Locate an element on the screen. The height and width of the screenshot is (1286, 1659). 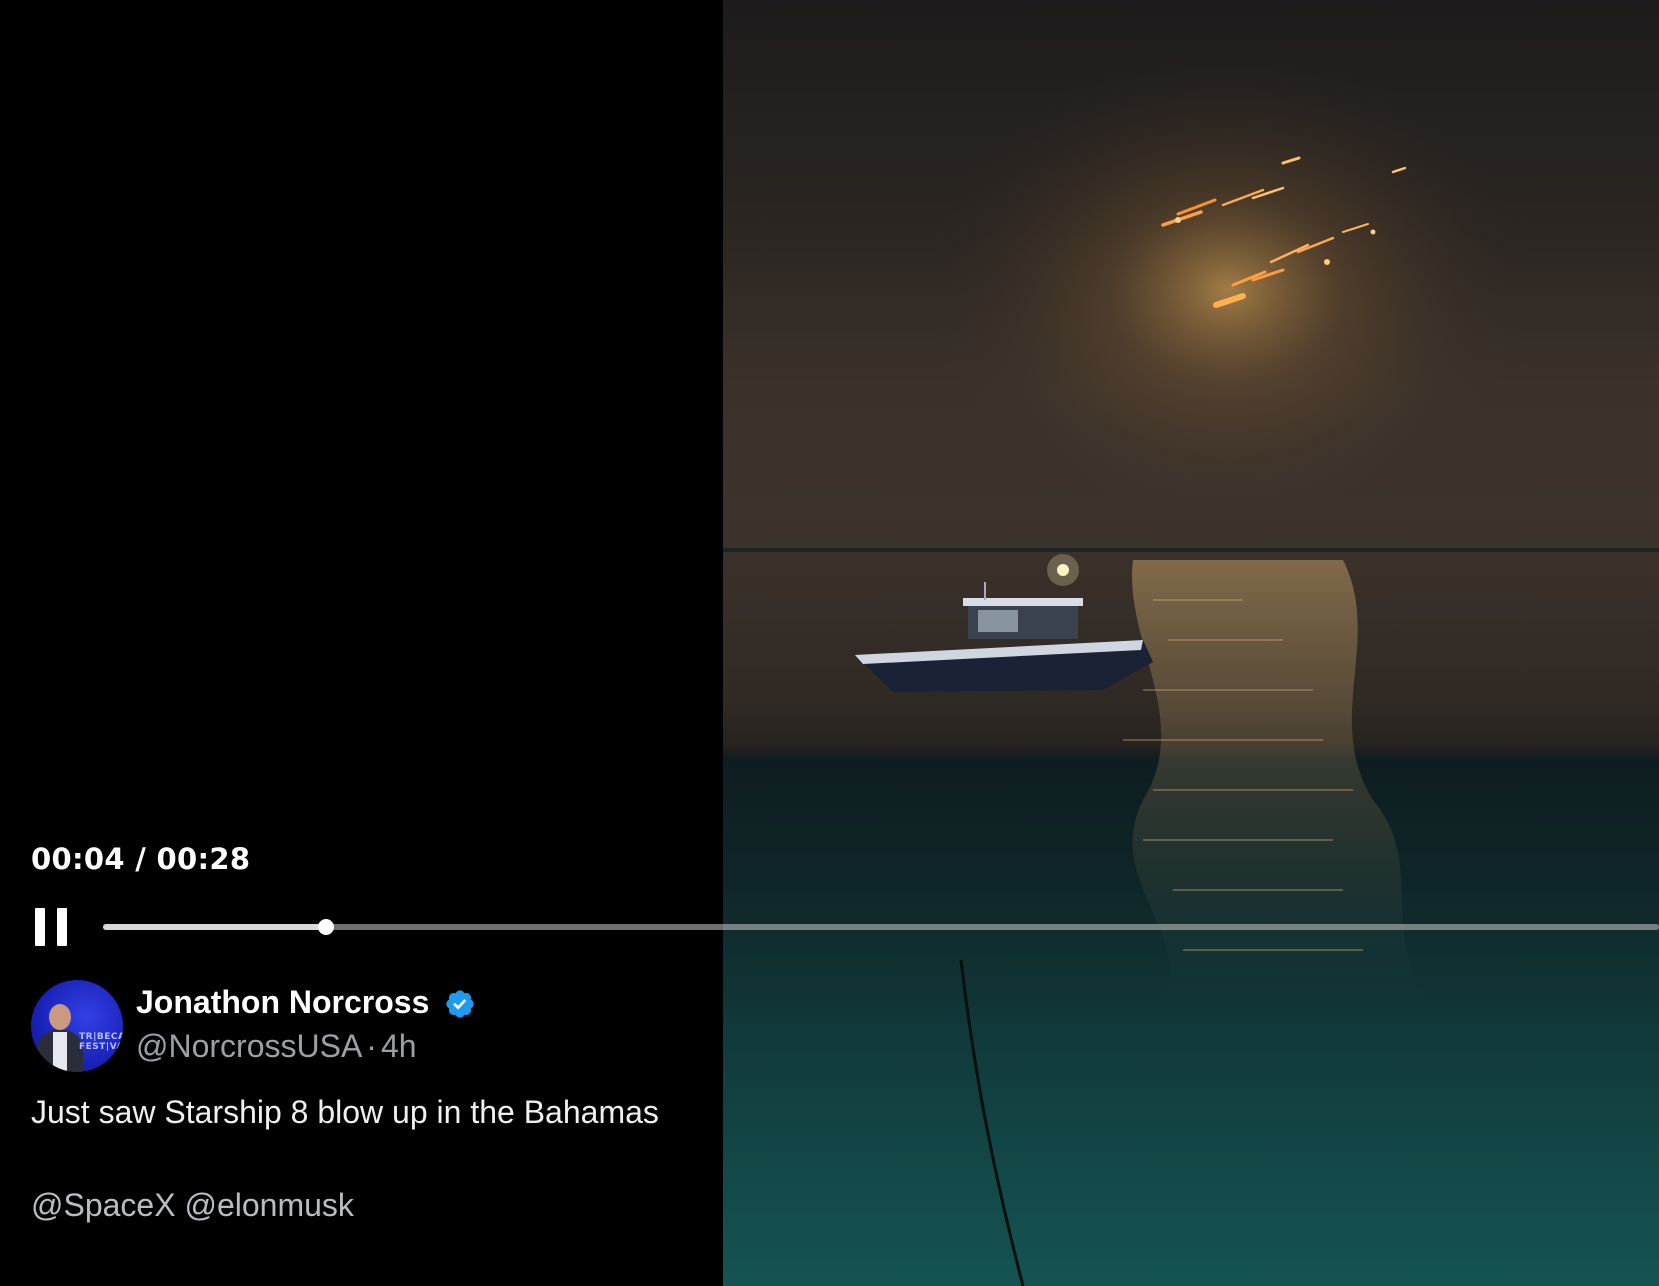
handle-line: @NorcrossUSA · 4h is located at coordinates (276, 1046).